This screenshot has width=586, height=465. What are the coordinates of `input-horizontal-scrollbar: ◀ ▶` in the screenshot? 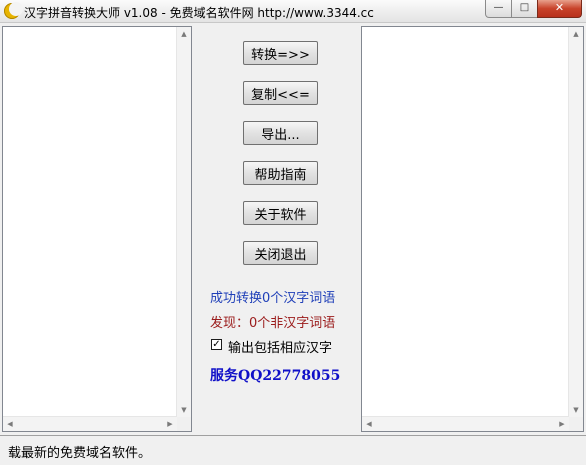 It's located at (90, 423).